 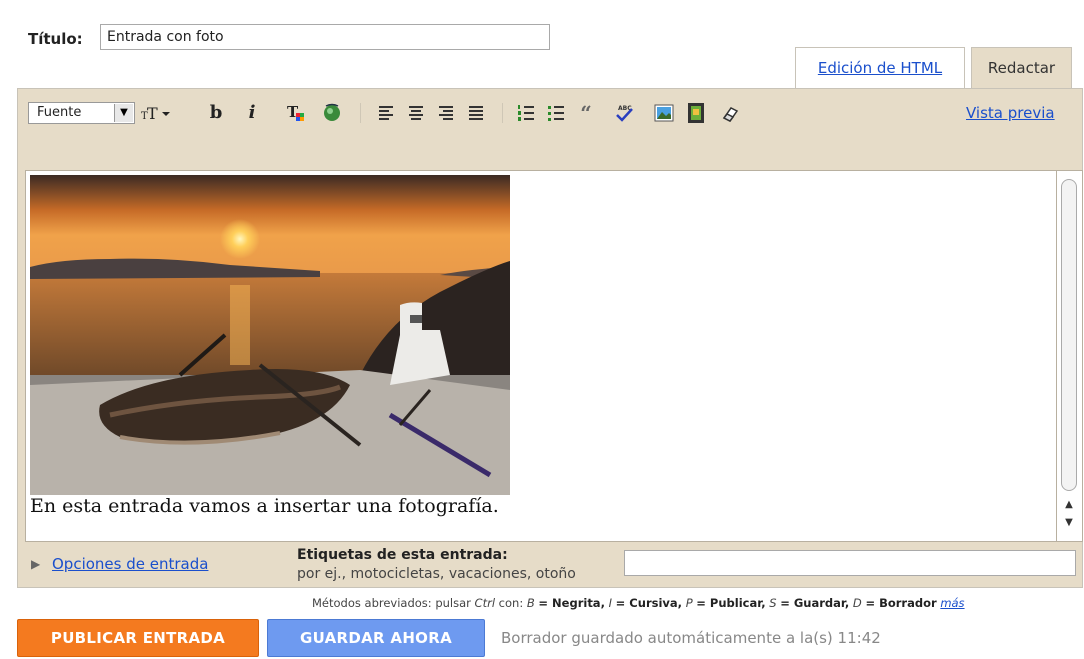 I want to click on bullet-list-icon, so click(x=556, y=113).